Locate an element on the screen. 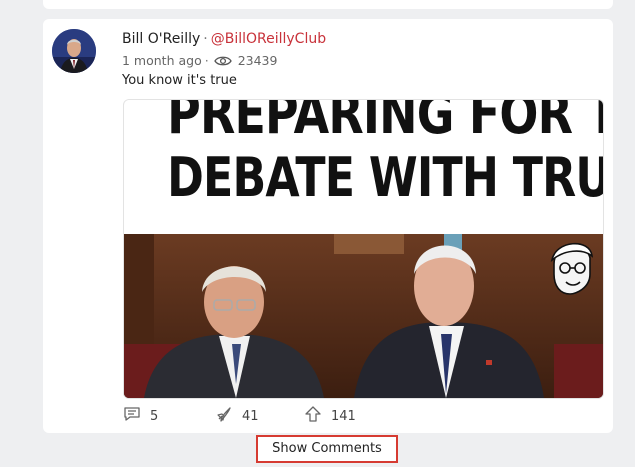  eye-icon is located at coordinates (222, 61).